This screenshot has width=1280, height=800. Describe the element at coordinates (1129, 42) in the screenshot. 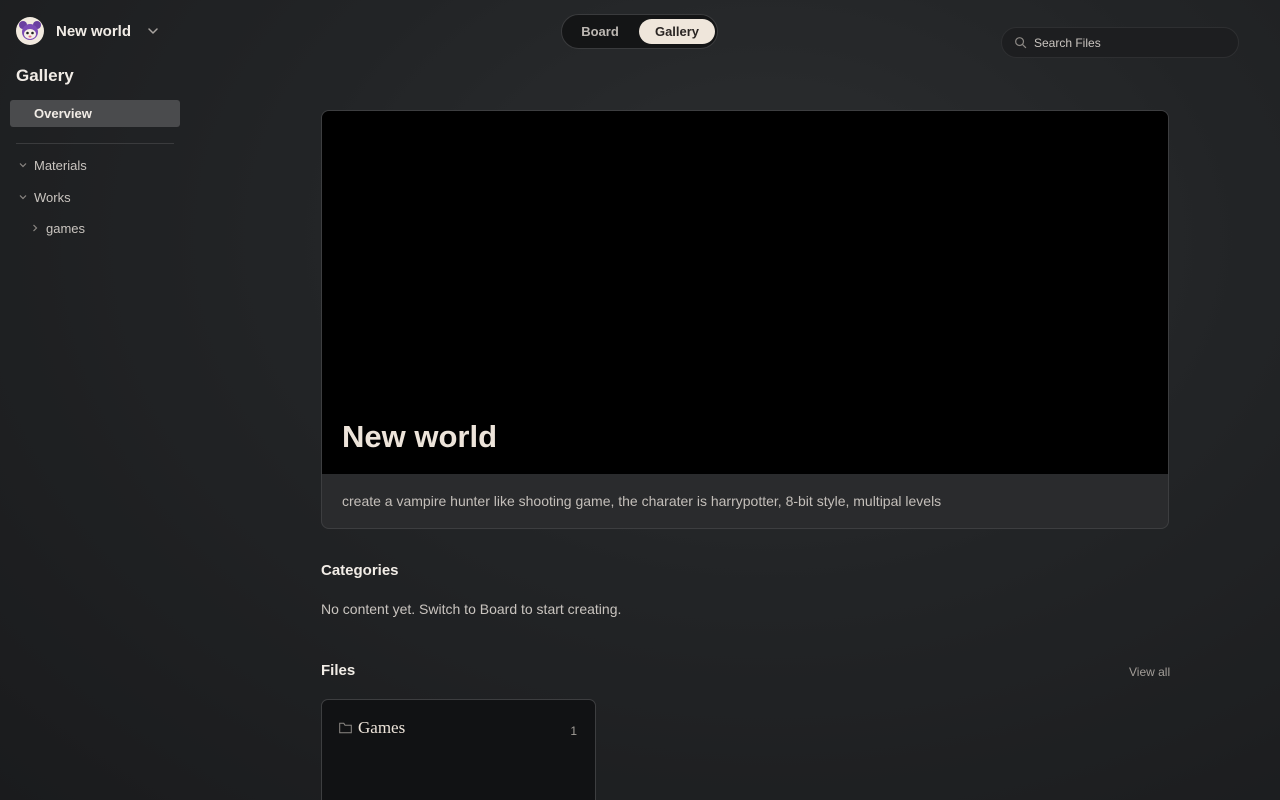

I see `search-input` at that location.